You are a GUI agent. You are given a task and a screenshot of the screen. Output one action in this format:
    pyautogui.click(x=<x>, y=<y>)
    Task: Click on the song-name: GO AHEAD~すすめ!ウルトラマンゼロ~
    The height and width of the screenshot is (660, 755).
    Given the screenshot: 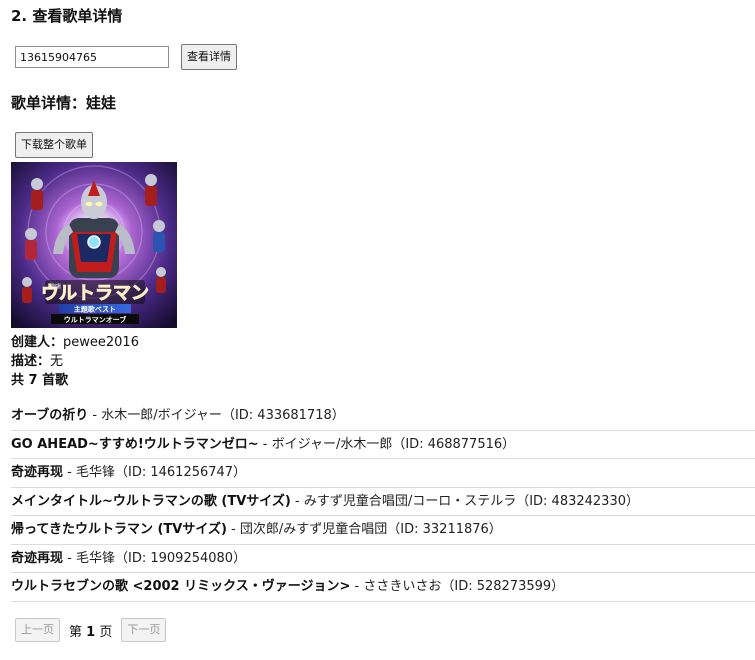 What is the action you would take?
    pyautogui.click(x=135, y=444)
    